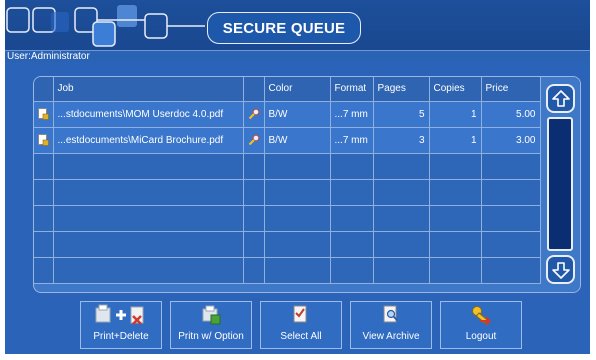 The image size is (596, 360). Describe the element at coordinates (301, 315) in the screenshot. I see `select-all-icon` at that location.